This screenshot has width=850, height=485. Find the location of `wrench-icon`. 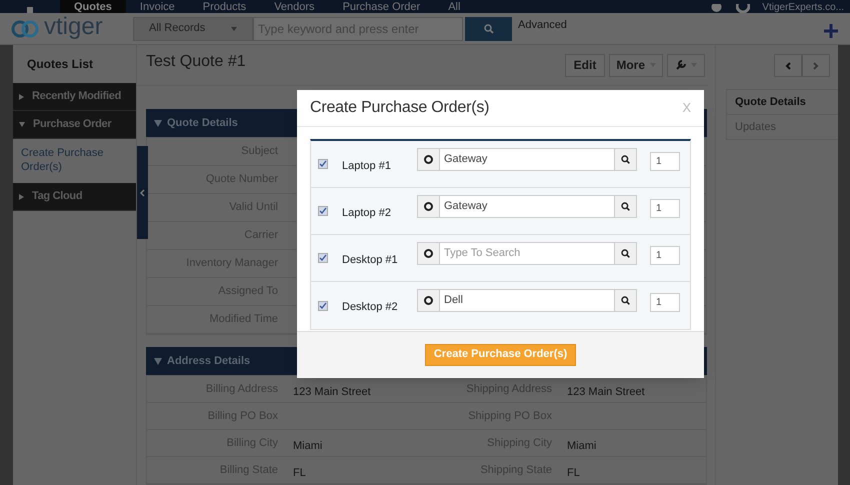

wrench-icon is located at coordinates (681, 65).